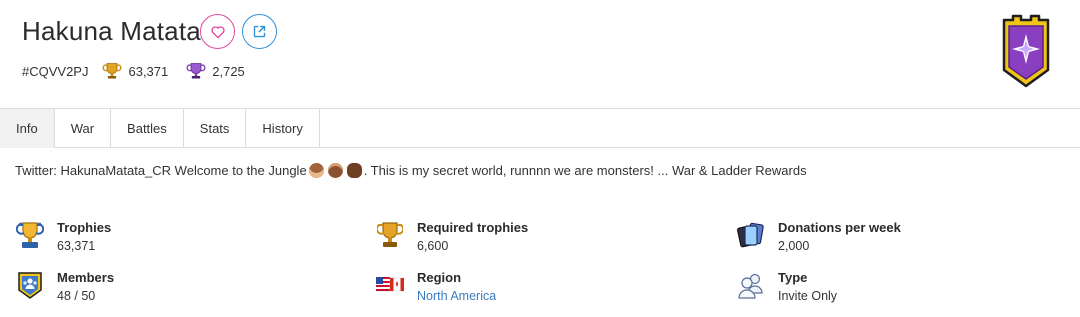  What do you see at coordinates (794, 246) in the screenshot?
I see `stat-value: 2,000` at bounding box center [794, 246].